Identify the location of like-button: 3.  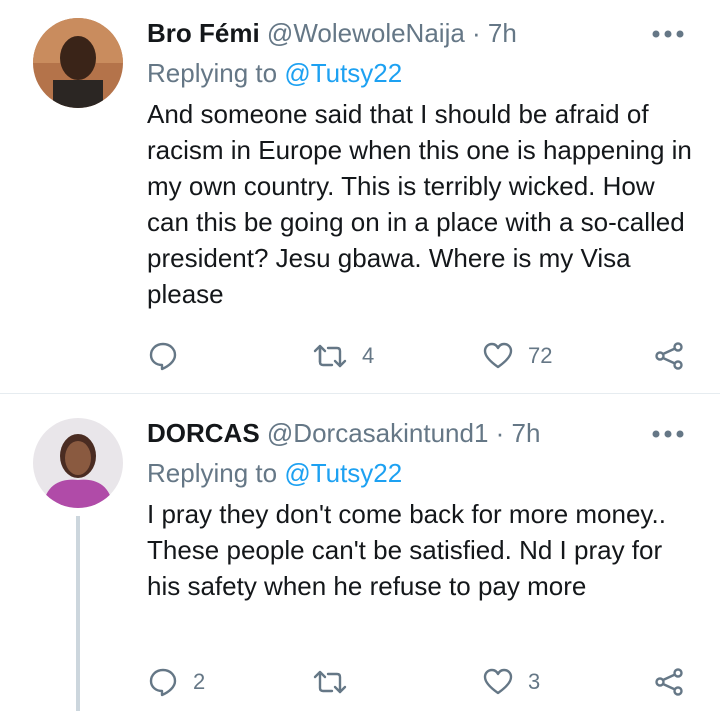
(511, 682).